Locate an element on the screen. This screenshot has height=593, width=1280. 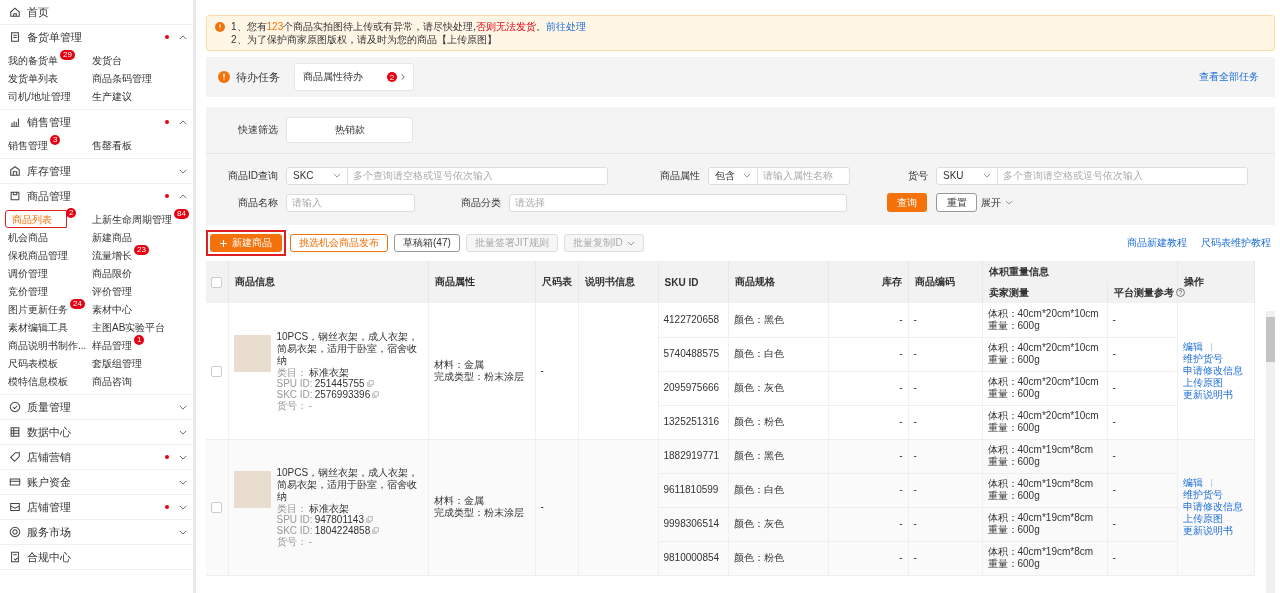
sku-spec: 颜色：黑色 is located at coordinates (758, 319).